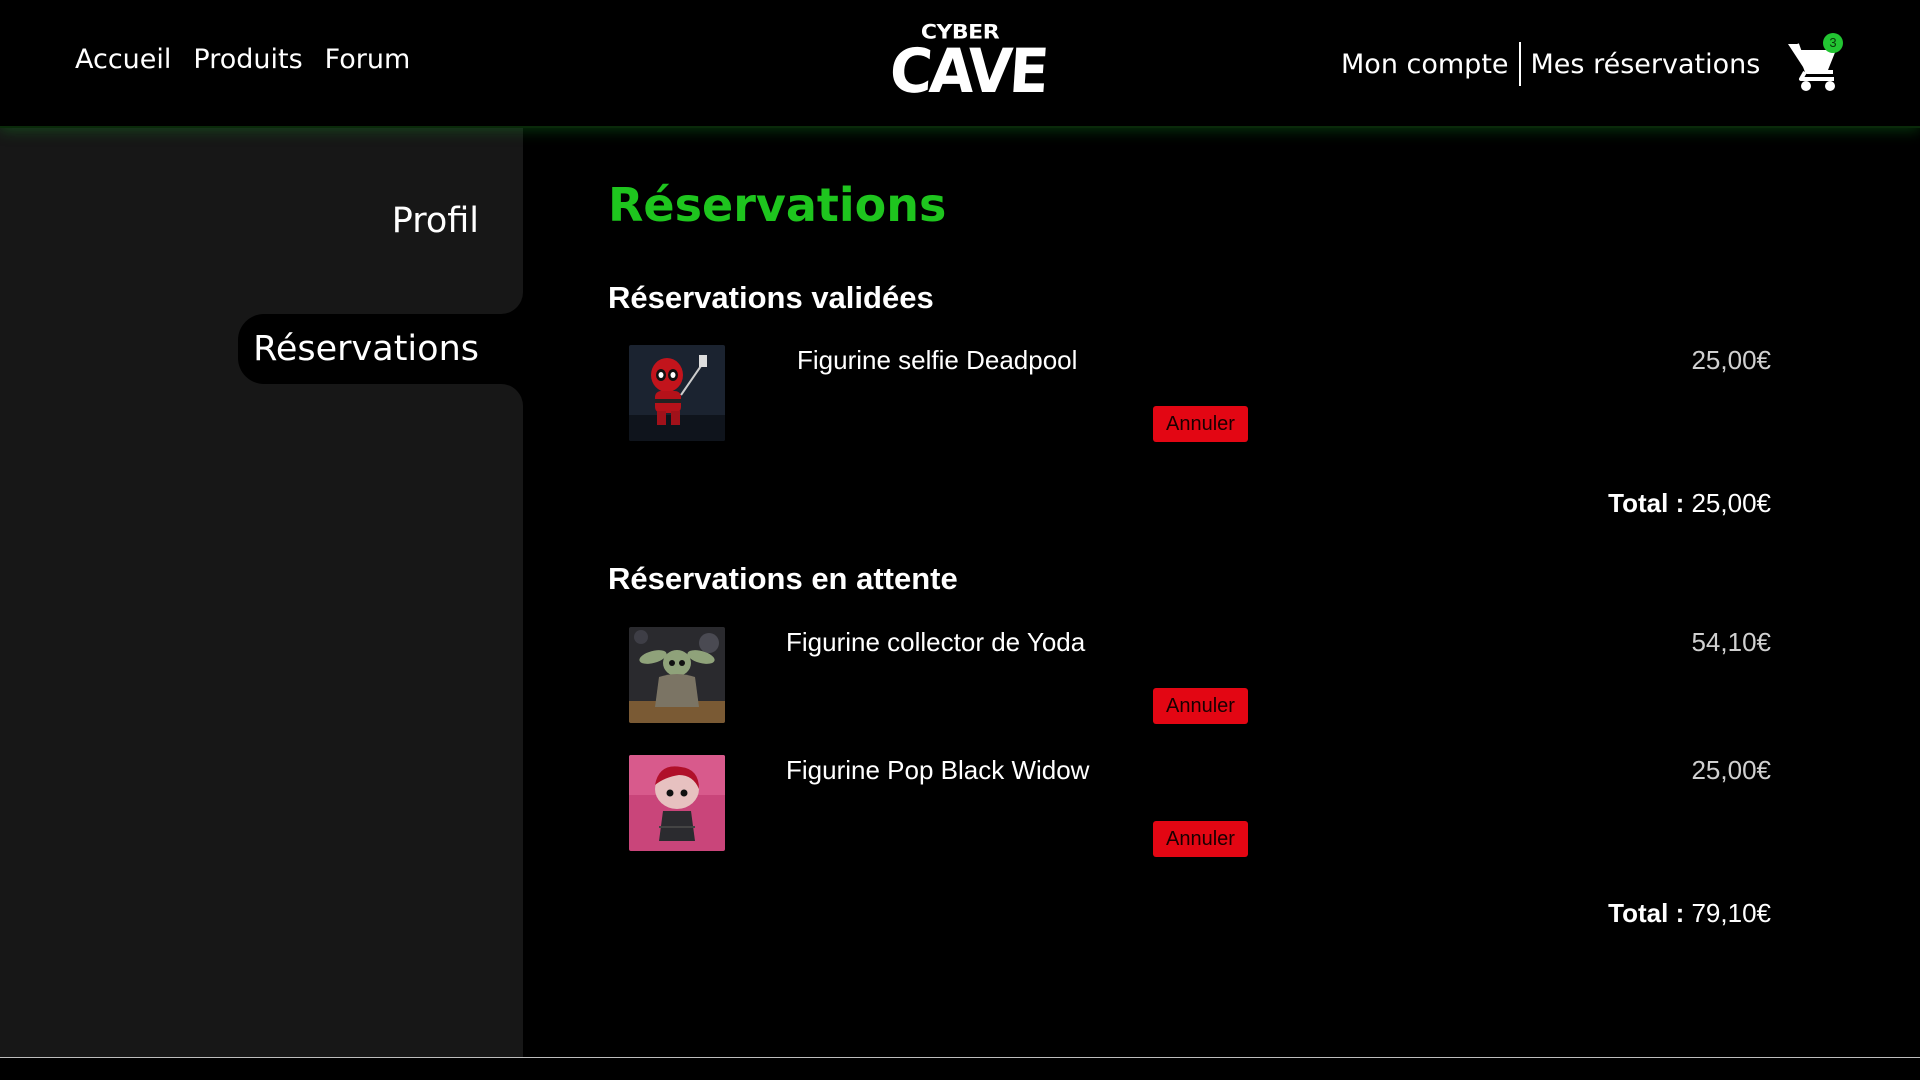 The image size is (1920, 1080). Describe the element at coordinates (968, 71) in the screenshot. I see `logo-bottom-text: CAVE` at that location.